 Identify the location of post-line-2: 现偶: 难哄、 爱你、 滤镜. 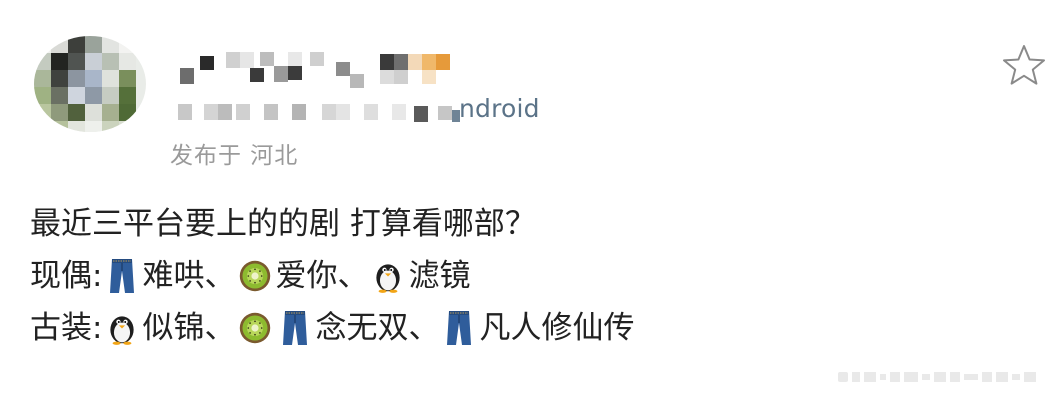
(525, 276).